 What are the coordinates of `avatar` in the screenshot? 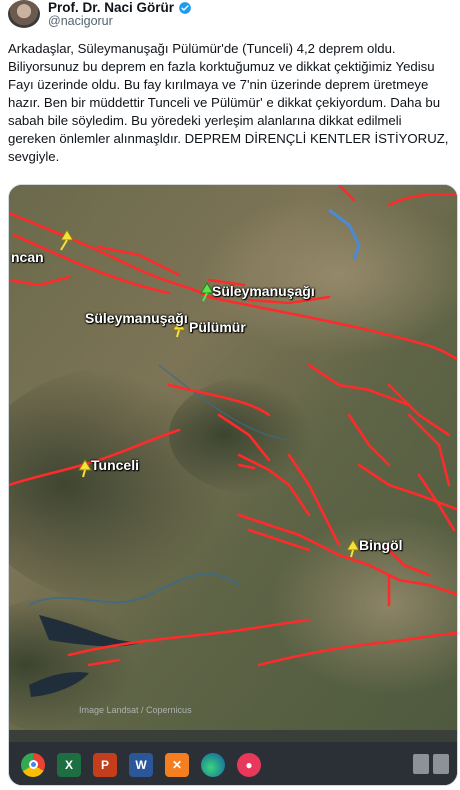 It's located at (24, 14).